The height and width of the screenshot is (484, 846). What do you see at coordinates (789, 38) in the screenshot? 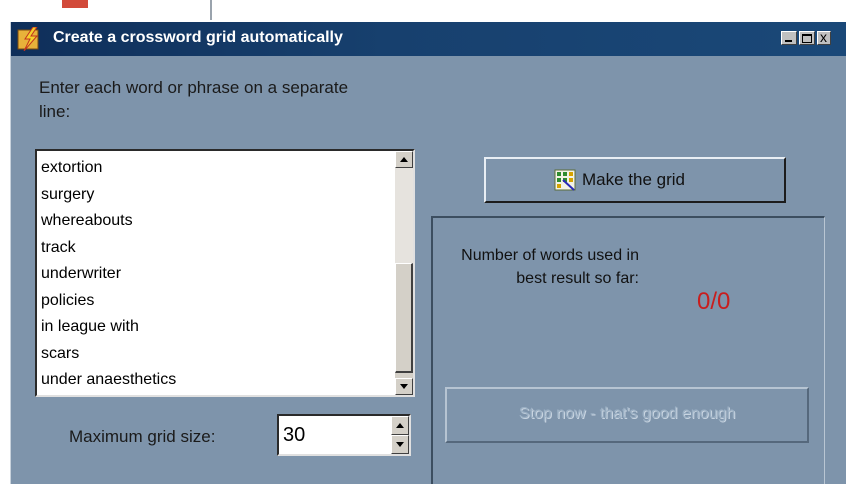
I see `minimize-button` at bounding box center [789, 38].